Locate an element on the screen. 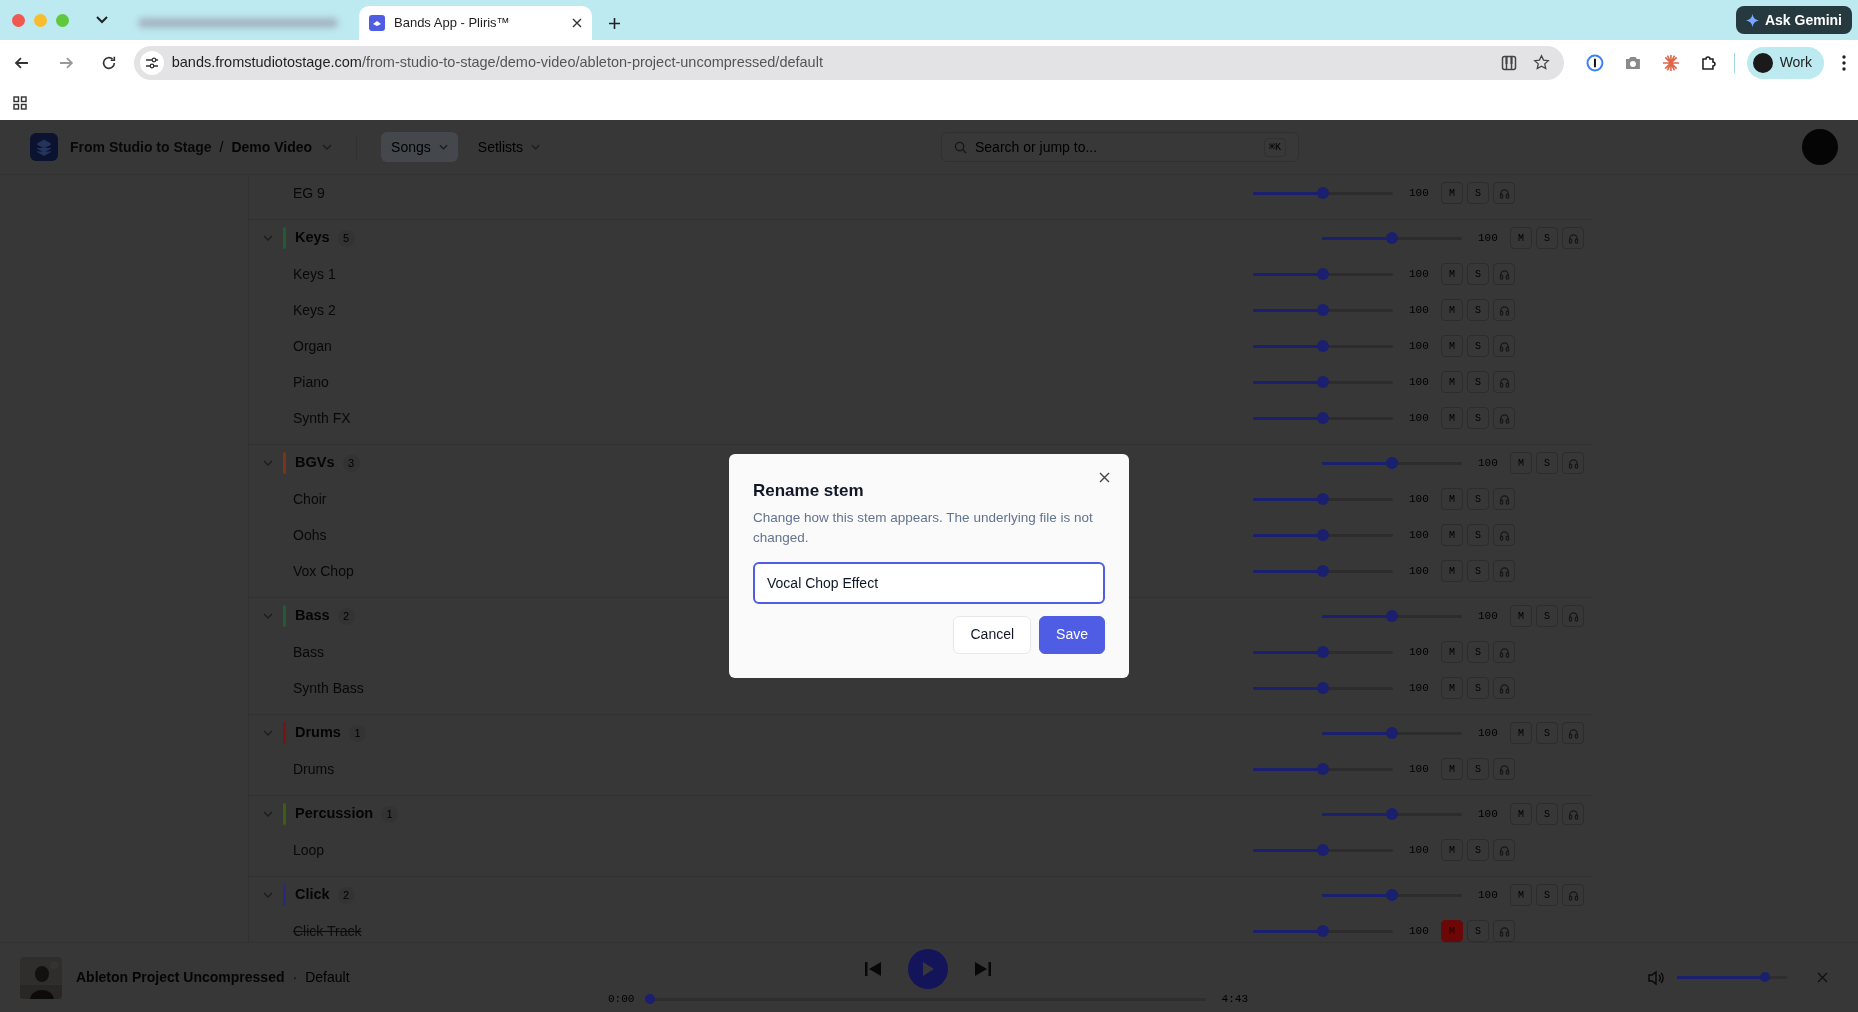 Image resolution: width=1858 pixels, height=1012 pixels. save-button: Save is located at coordinates (1072, 634).